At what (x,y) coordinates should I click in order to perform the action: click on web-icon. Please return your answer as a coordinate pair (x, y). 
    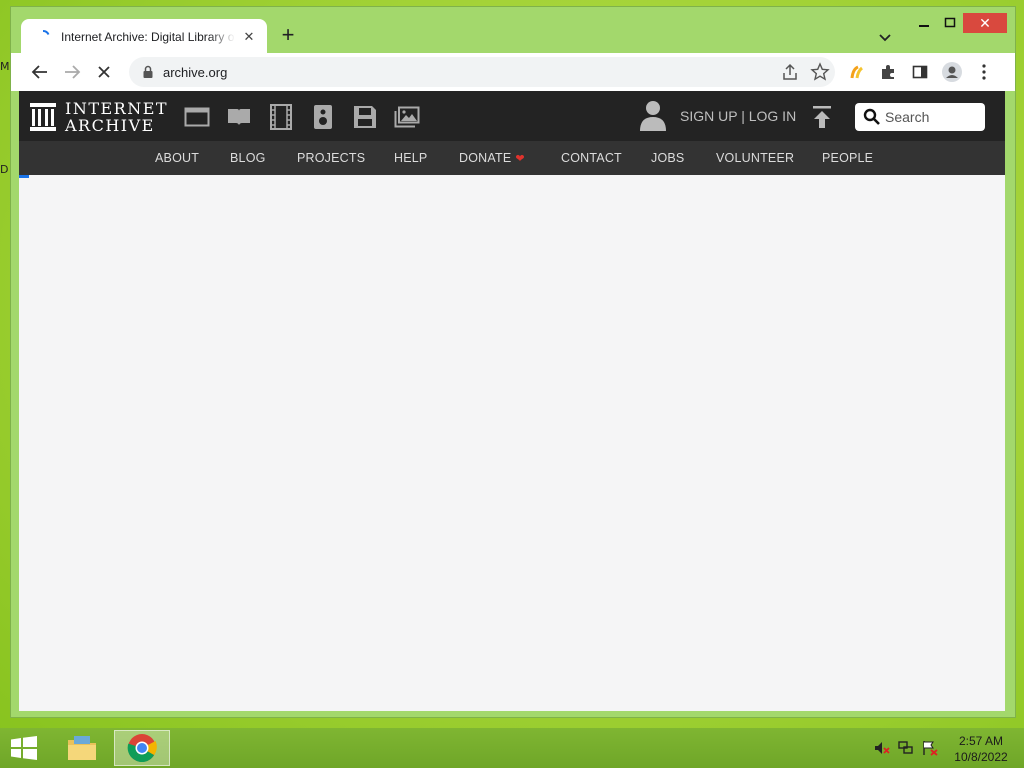
    Looking at the image, I should click on (197, 117).